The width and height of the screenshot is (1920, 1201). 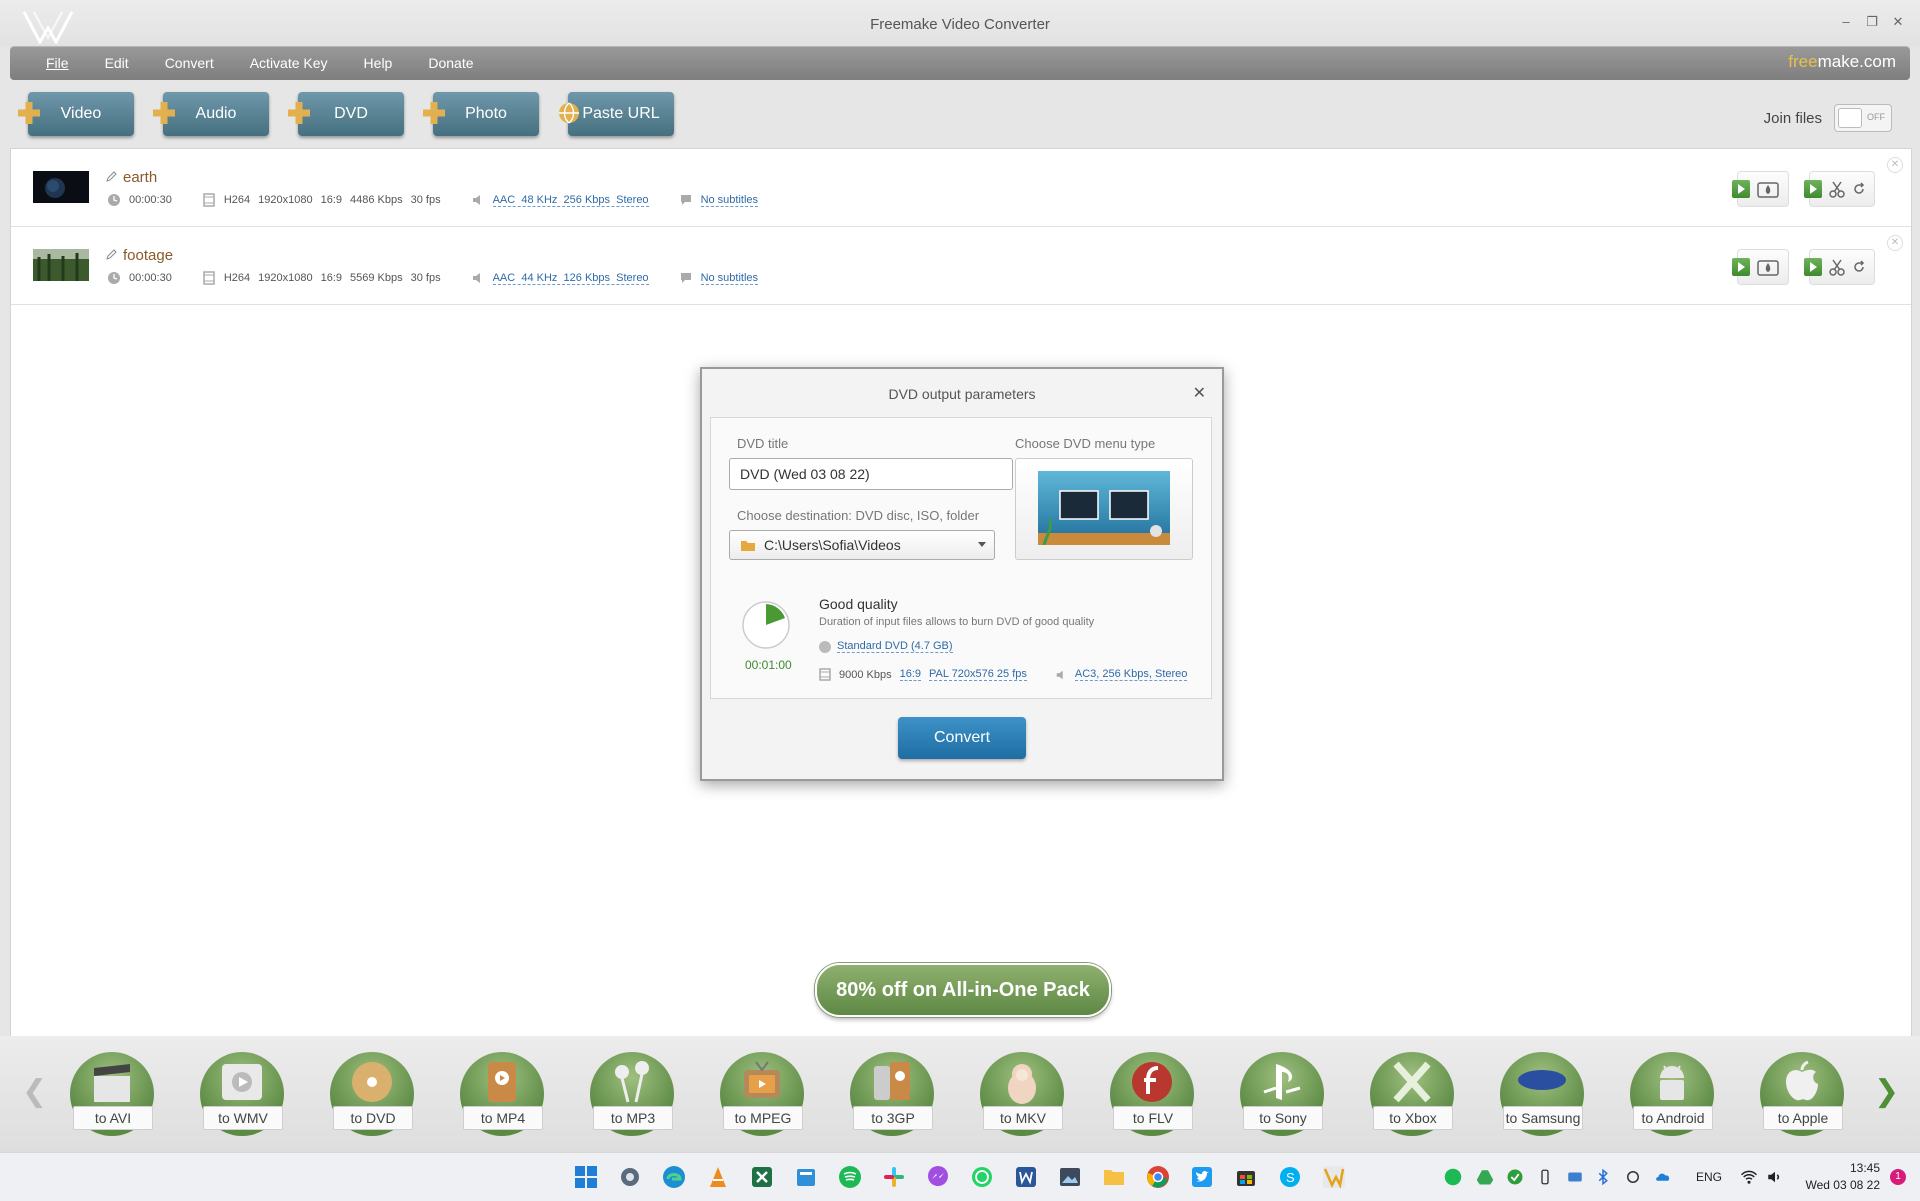 What do you see at coordinates (570, 200) in the screenshot?
I see `audio-track-link: AAC 48 KHz 256 Kbps Stereo` at bounding box center [570, 200].